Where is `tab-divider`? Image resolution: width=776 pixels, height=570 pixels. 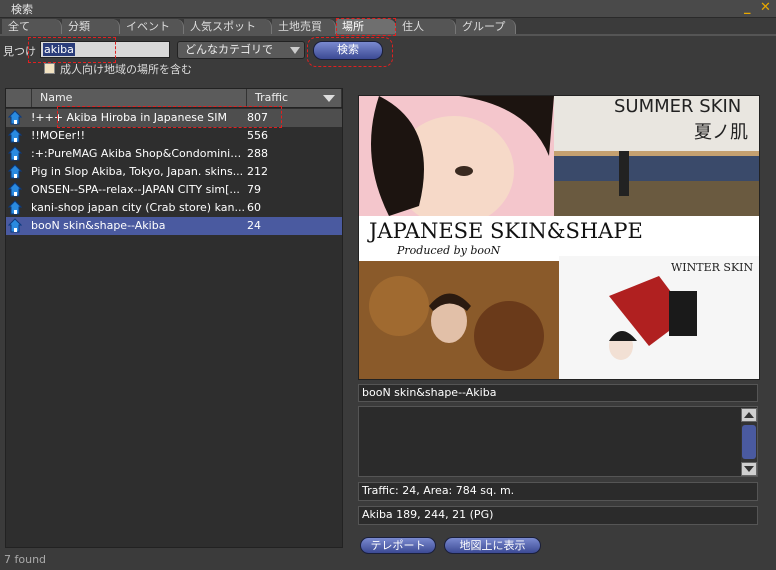
tab-divider is located at coordinates (388, 35).